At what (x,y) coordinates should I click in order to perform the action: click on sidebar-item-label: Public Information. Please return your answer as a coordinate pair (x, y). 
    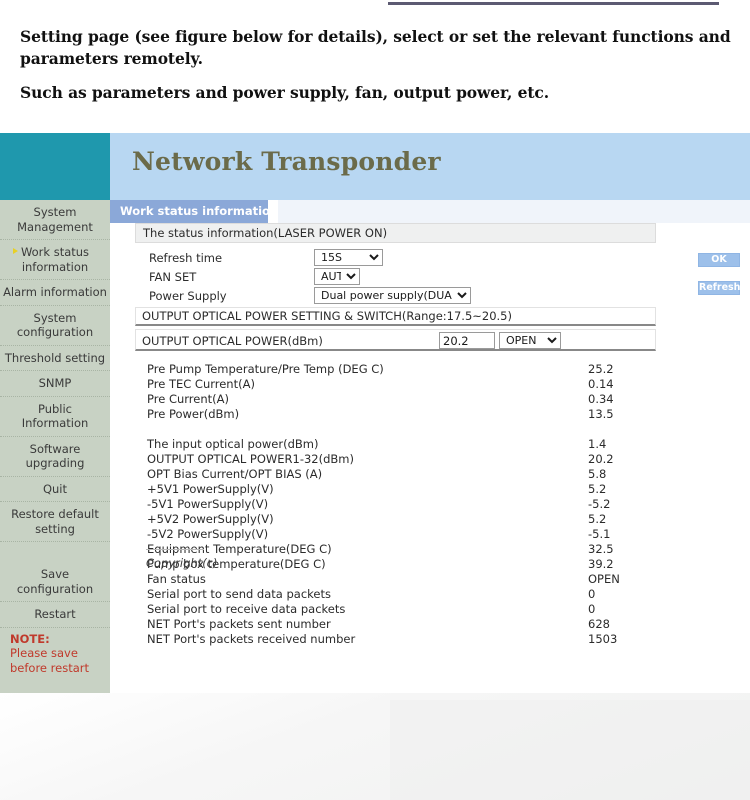
    Looking at the image, I should click on (55, 416).